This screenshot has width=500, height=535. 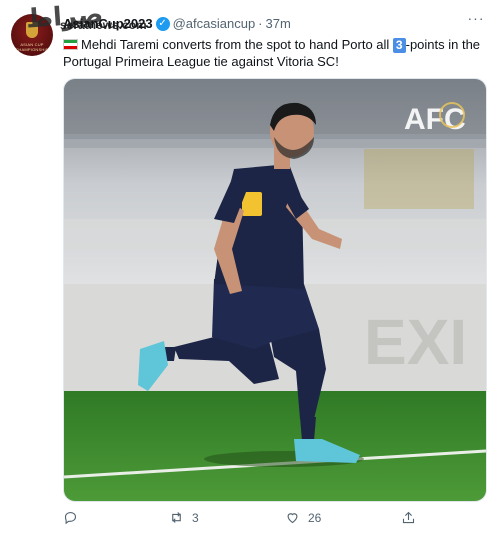 What do you see at coordinates (303, 517) in the screenshot?
I see `like-button: 26` at bounding box center [303, 517].